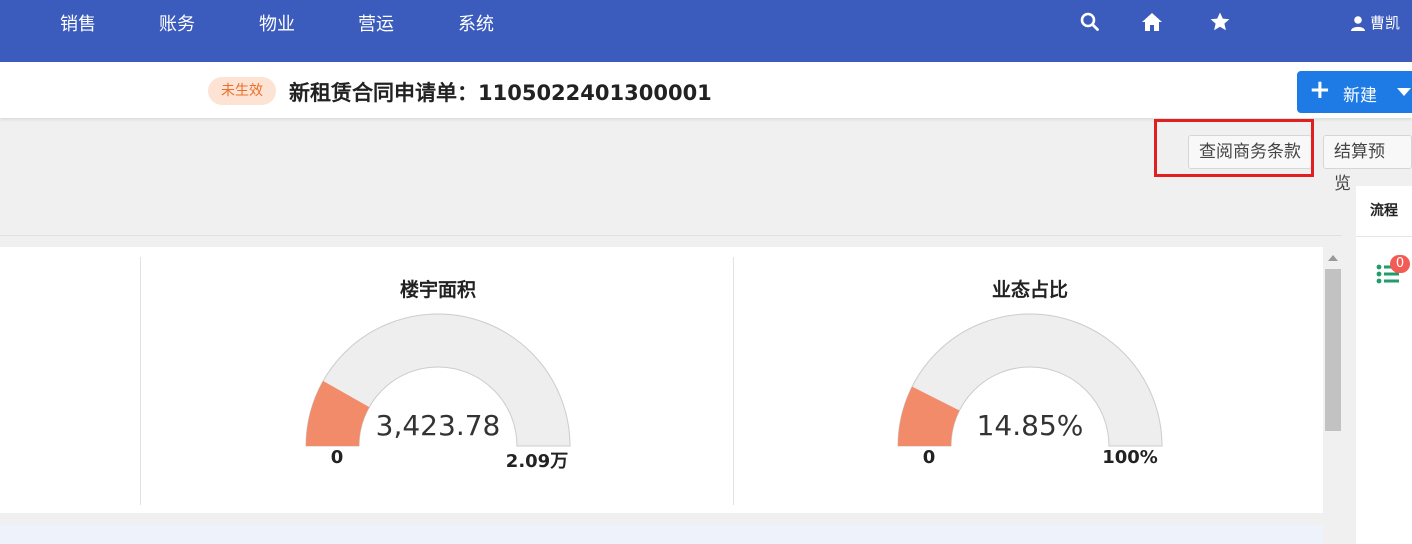 The image size is (1412, 544). I want to click on page-title: 新租赁合同申请单：1105022401300001, so click(500, 93).